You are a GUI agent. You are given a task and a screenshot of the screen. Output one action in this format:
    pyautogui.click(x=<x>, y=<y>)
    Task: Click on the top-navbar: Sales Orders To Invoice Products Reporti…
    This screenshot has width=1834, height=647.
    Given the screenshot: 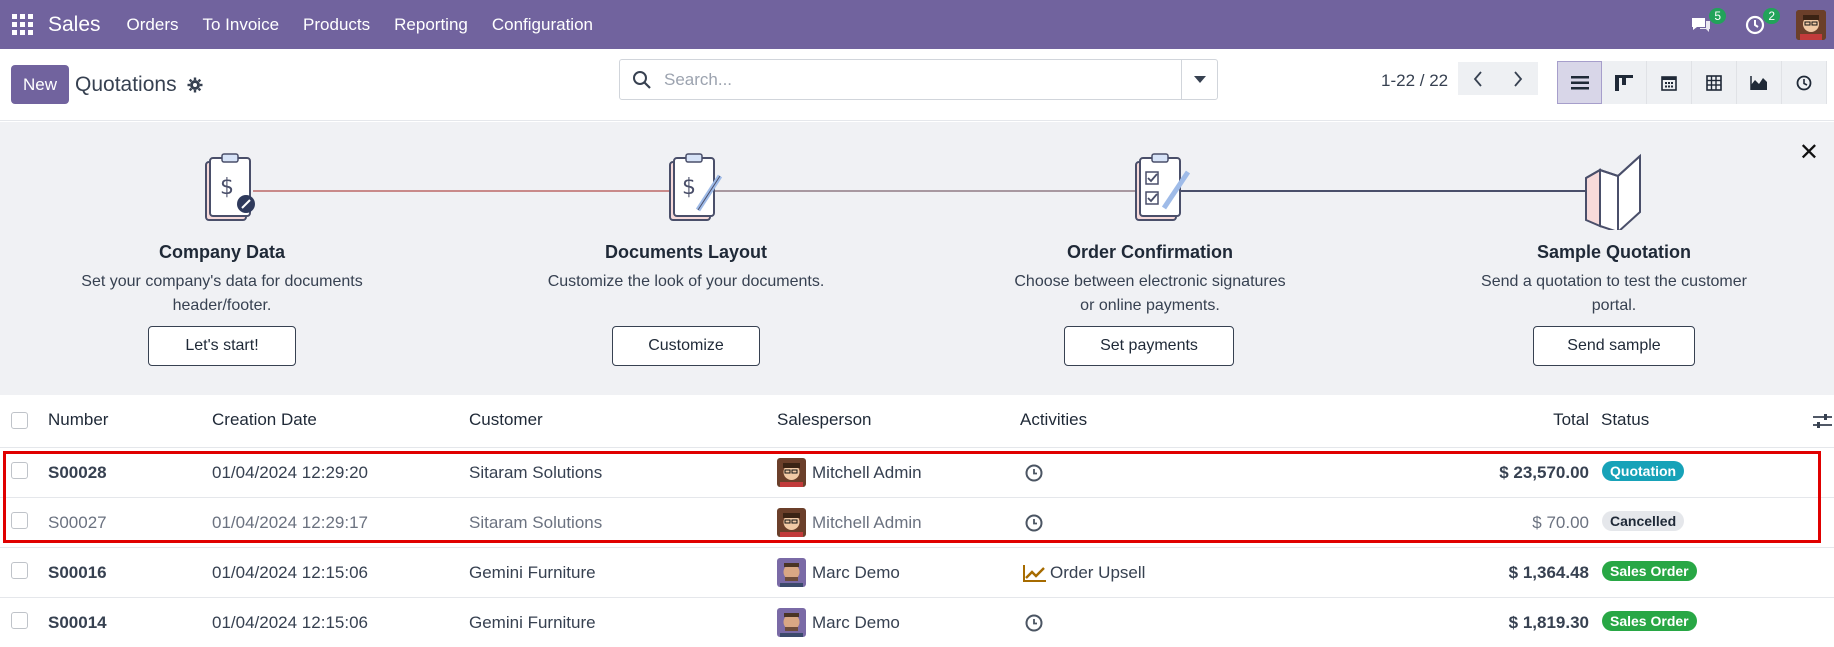 What is the action you would take?
    pyautogui.click(x=917, y=24)
    